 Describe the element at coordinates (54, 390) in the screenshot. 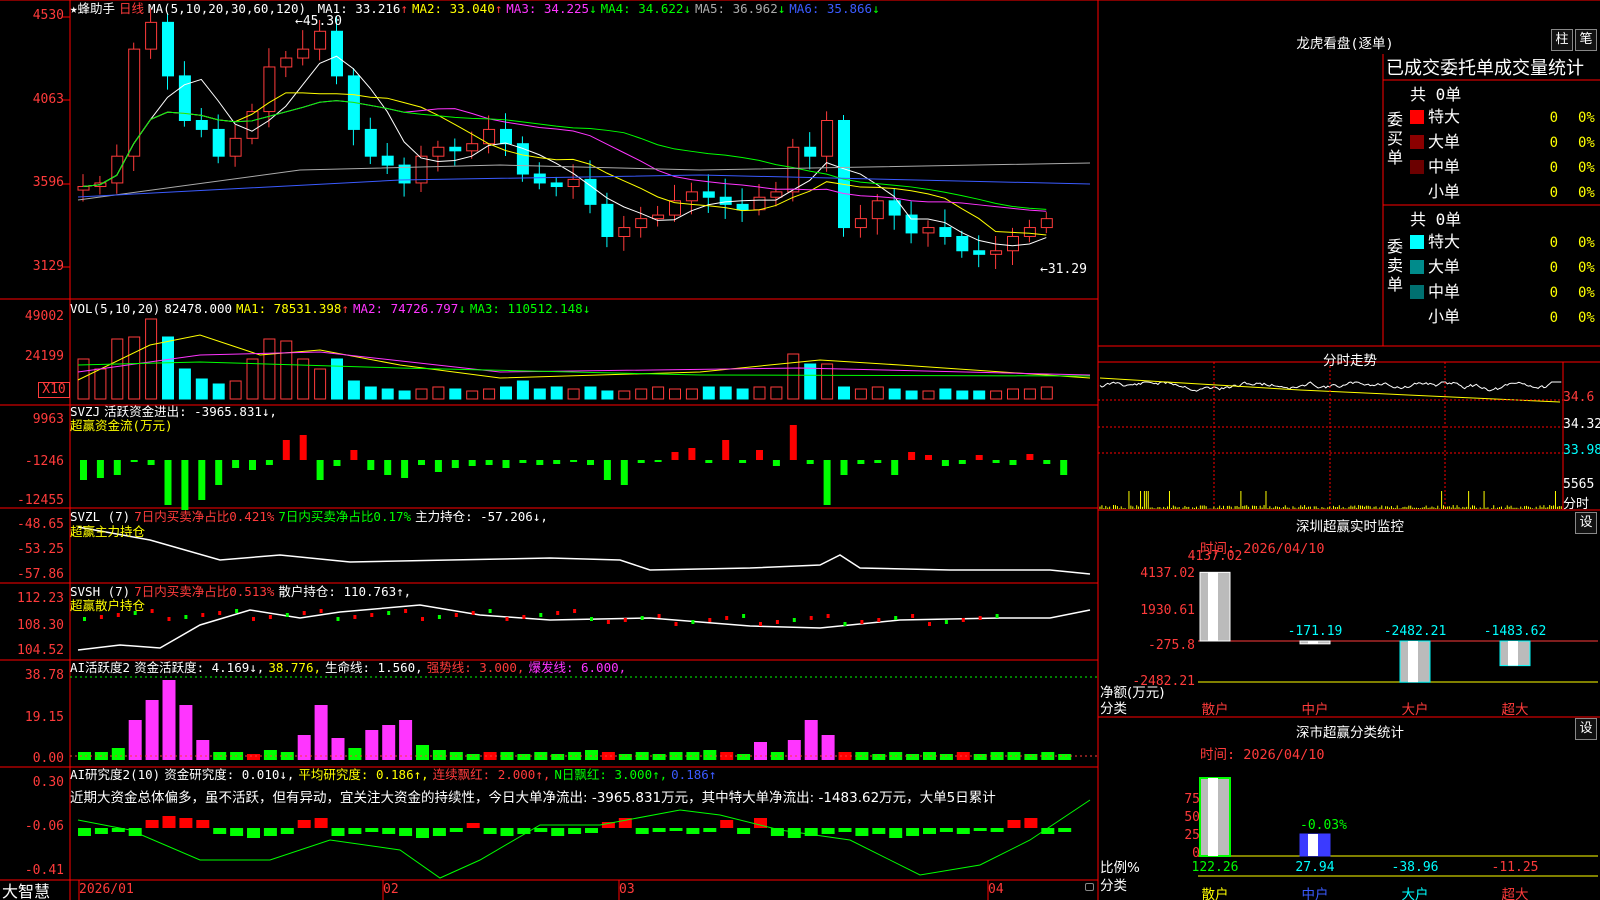

I see `vol-unit: X10` at that location.